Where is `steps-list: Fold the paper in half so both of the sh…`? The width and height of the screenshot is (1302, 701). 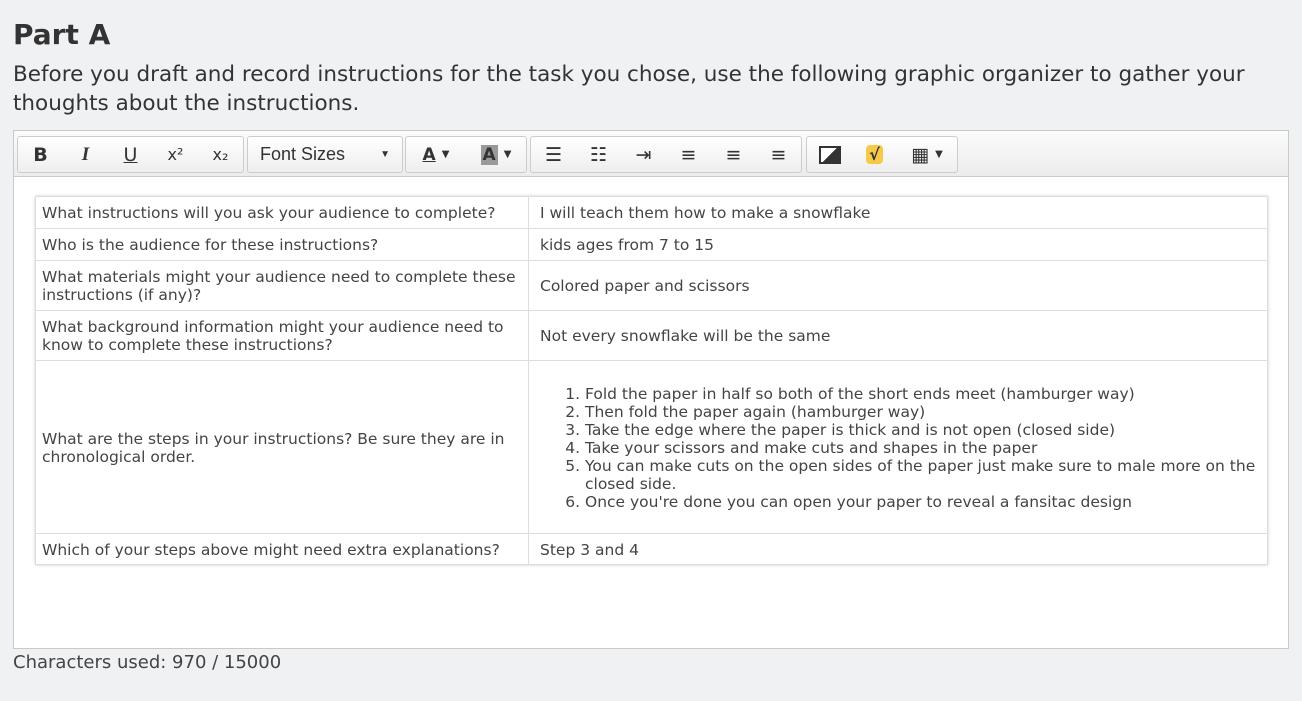 steps-list: Fold the paper in half so both of the sh… is located at coordinates (900, 448).